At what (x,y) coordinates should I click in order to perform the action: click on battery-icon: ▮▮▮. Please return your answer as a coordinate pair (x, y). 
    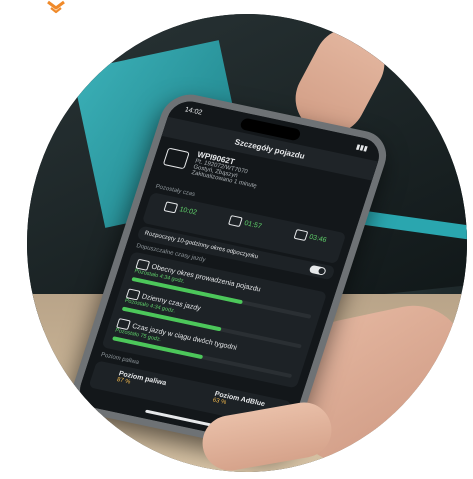
    Looking at the image, I should click on (362, 148).